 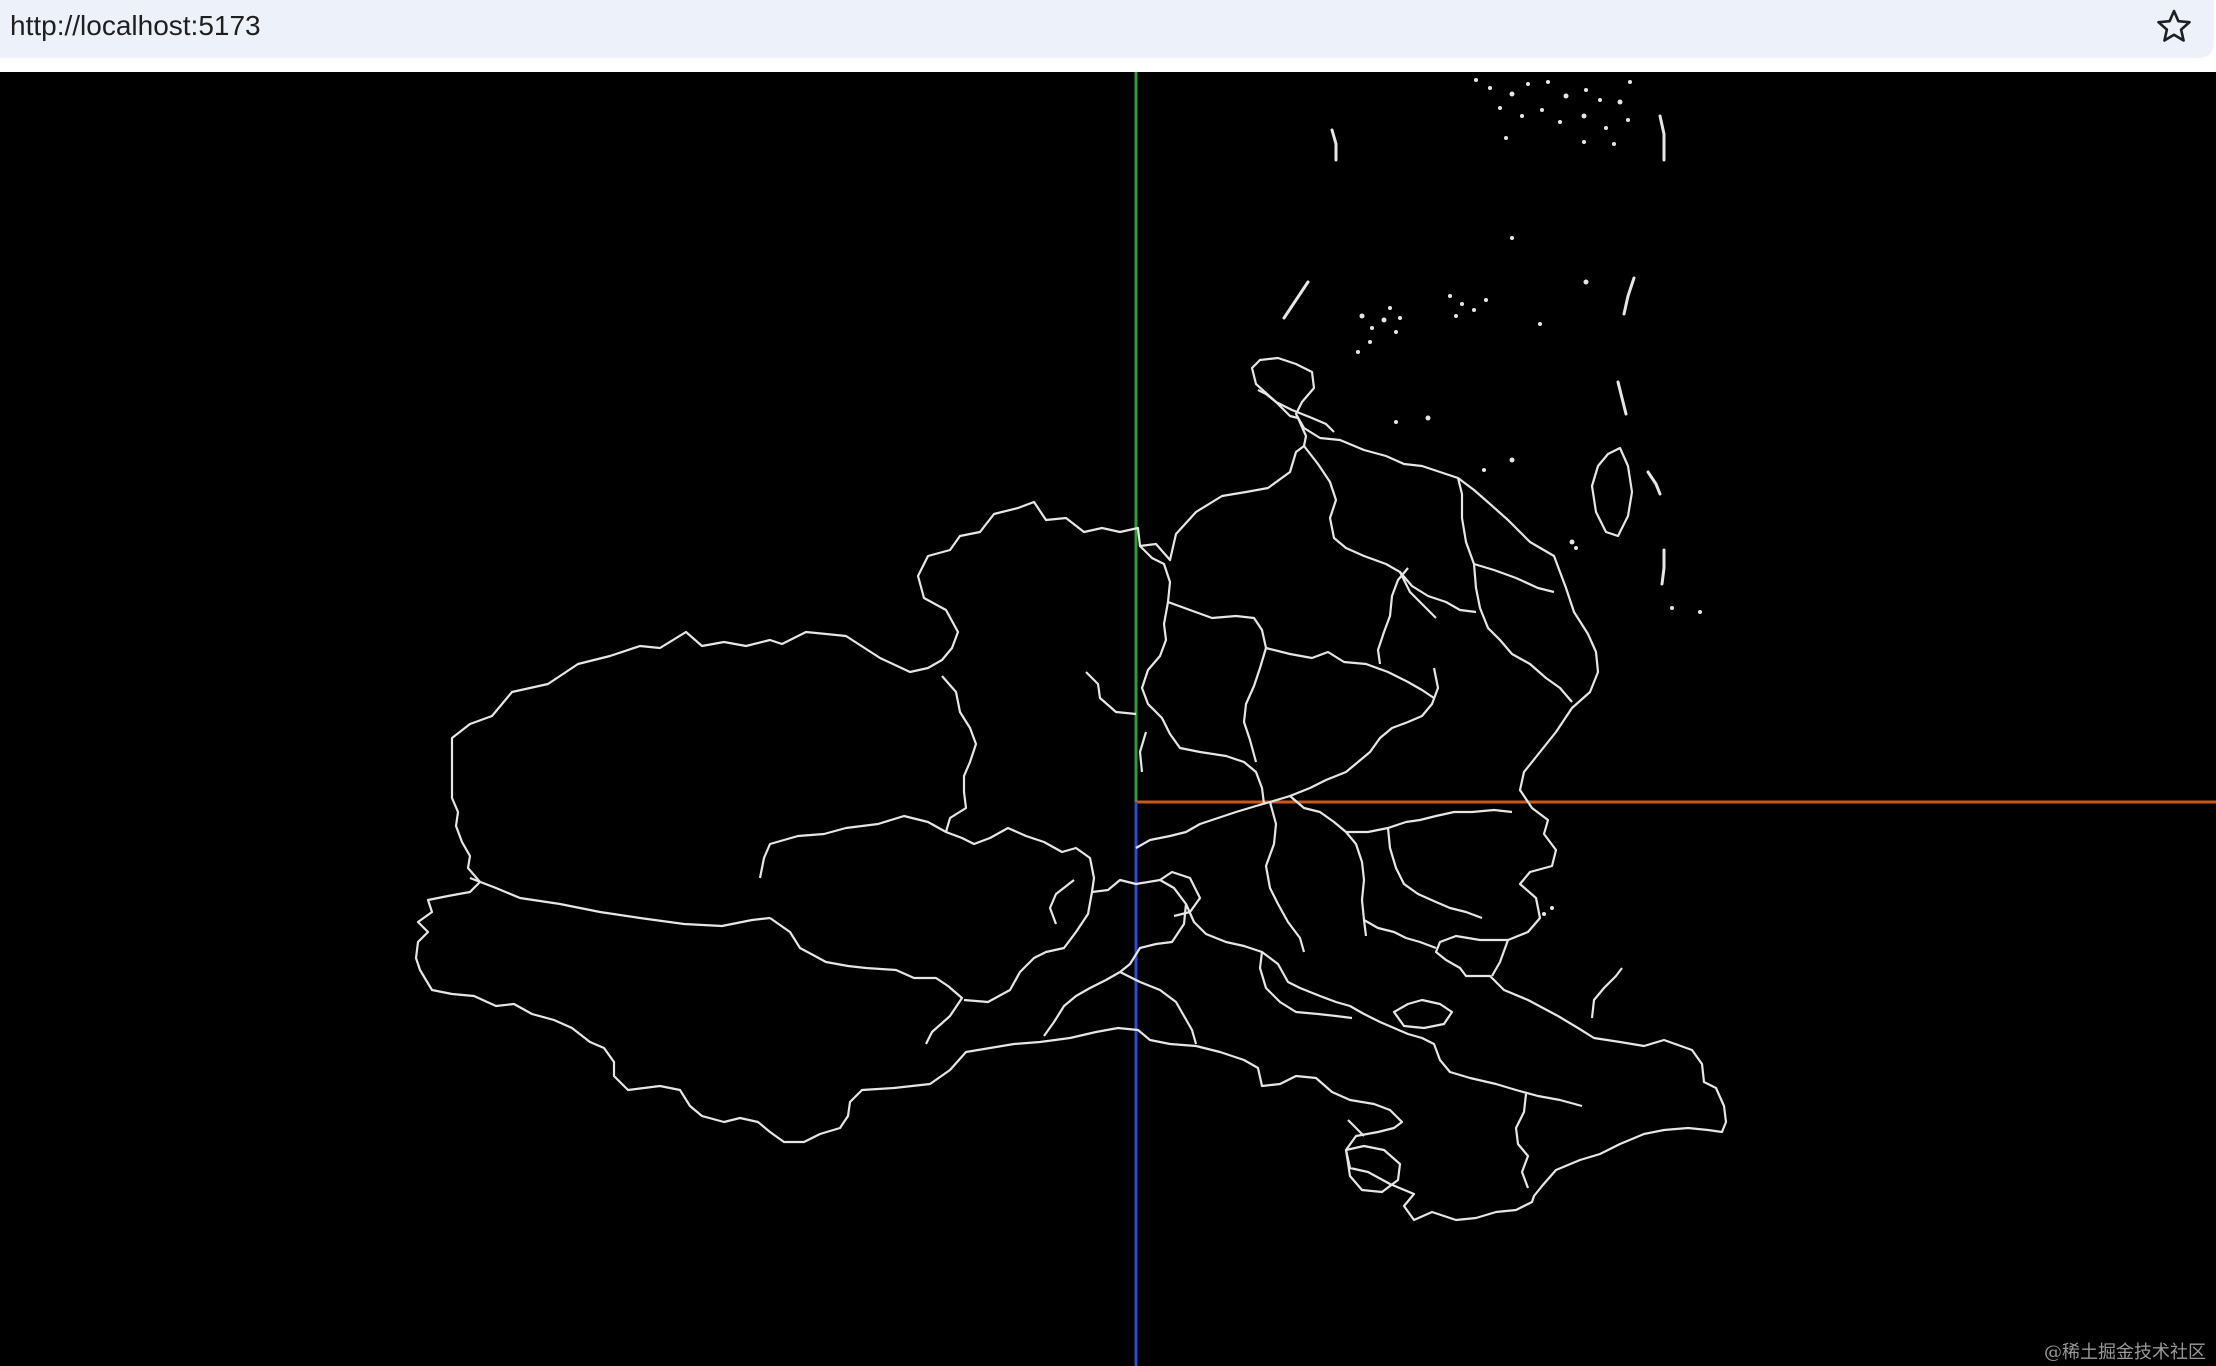 I want to click on watermark-text: @稀土掘金技术社区, so click(x=2125, y=1352).